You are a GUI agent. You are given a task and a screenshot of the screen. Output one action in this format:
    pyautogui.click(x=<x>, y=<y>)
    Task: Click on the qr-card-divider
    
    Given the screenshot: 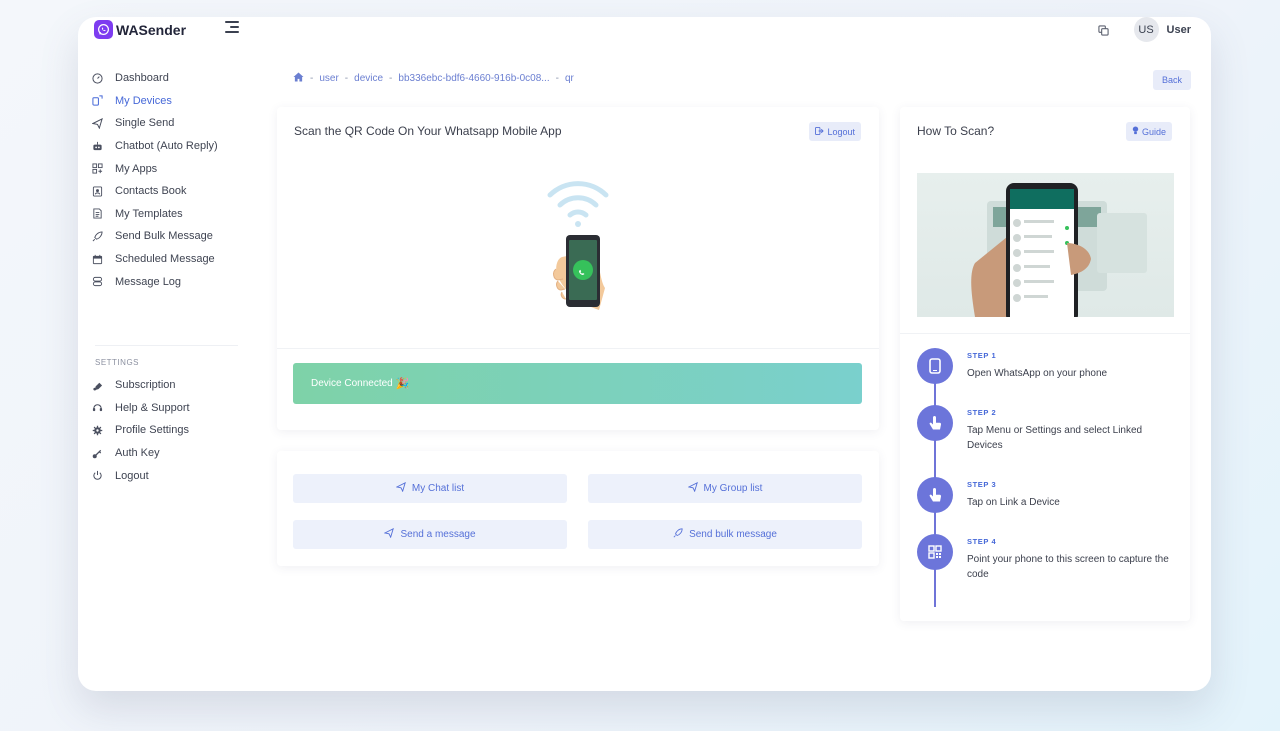 What is the action you would take?
    pyautogui.click(x=578, y=348)
    